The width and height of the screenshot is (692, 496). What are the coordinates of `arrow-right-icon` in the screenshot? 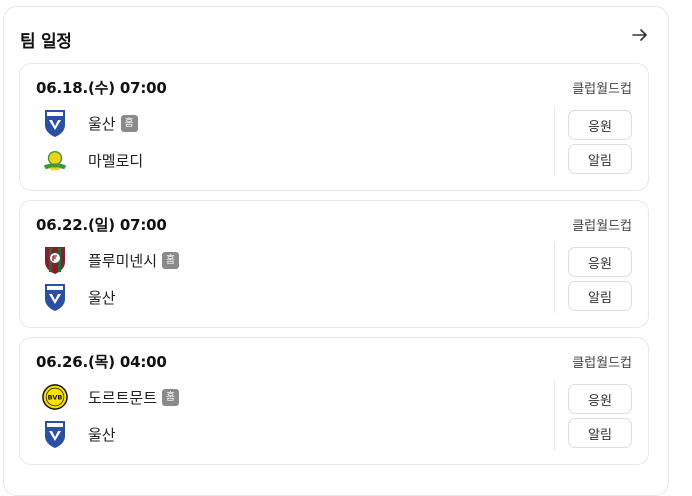 It's located at (640, 35).